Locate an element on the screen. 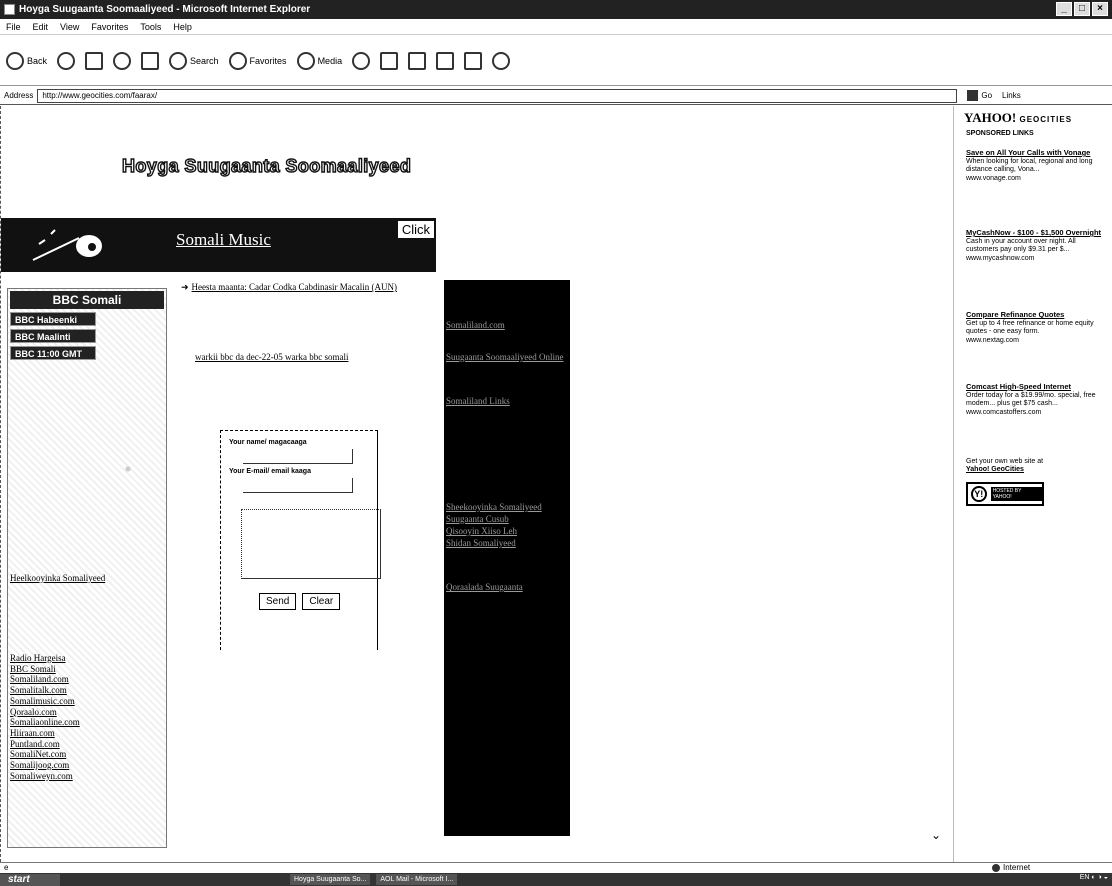  black-link-2: Suugaanta Soomaaliyeed Online is located at coordinates (506, 357).